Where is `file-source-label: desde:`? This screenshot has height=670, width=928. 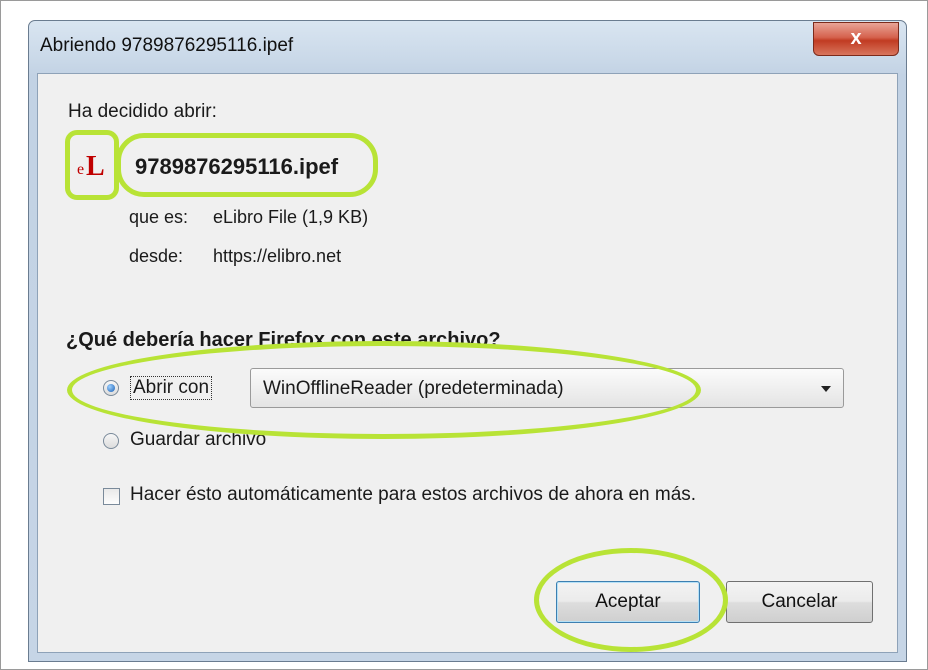
file-source-label: desde: is located at coordinates (156, 256).